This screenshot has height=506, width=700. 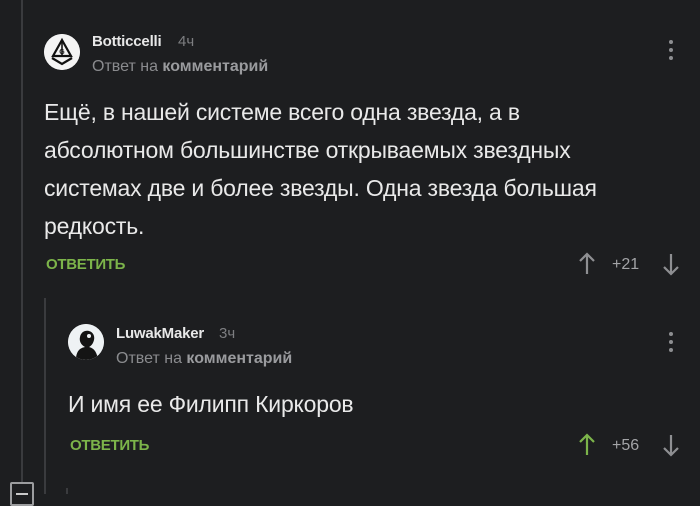 I want to click on comment-text-line: И имя ее Филипп Киркоров, so click(x=211, y=404).